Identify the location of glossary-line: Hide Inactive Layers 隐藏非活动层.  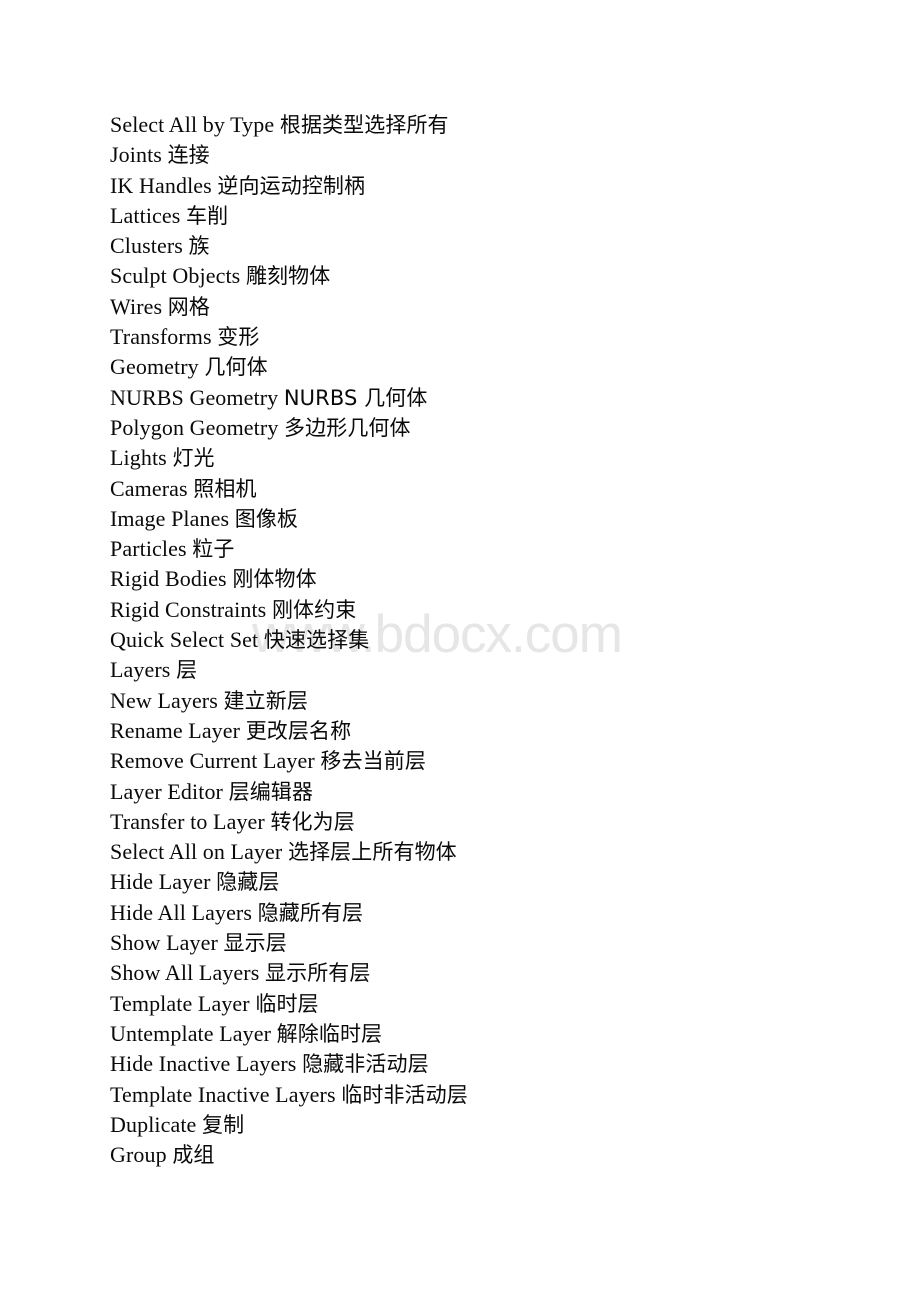
(490, 1064).